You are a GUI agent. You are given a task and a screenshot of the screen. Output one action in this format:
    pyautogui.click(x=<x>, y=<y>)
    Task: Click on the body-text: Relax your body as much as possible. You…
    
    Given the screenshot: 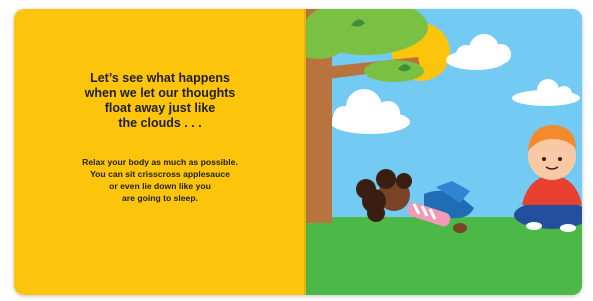 What is the action you would take?
    pyautogui.click(x=160, y=180)
    